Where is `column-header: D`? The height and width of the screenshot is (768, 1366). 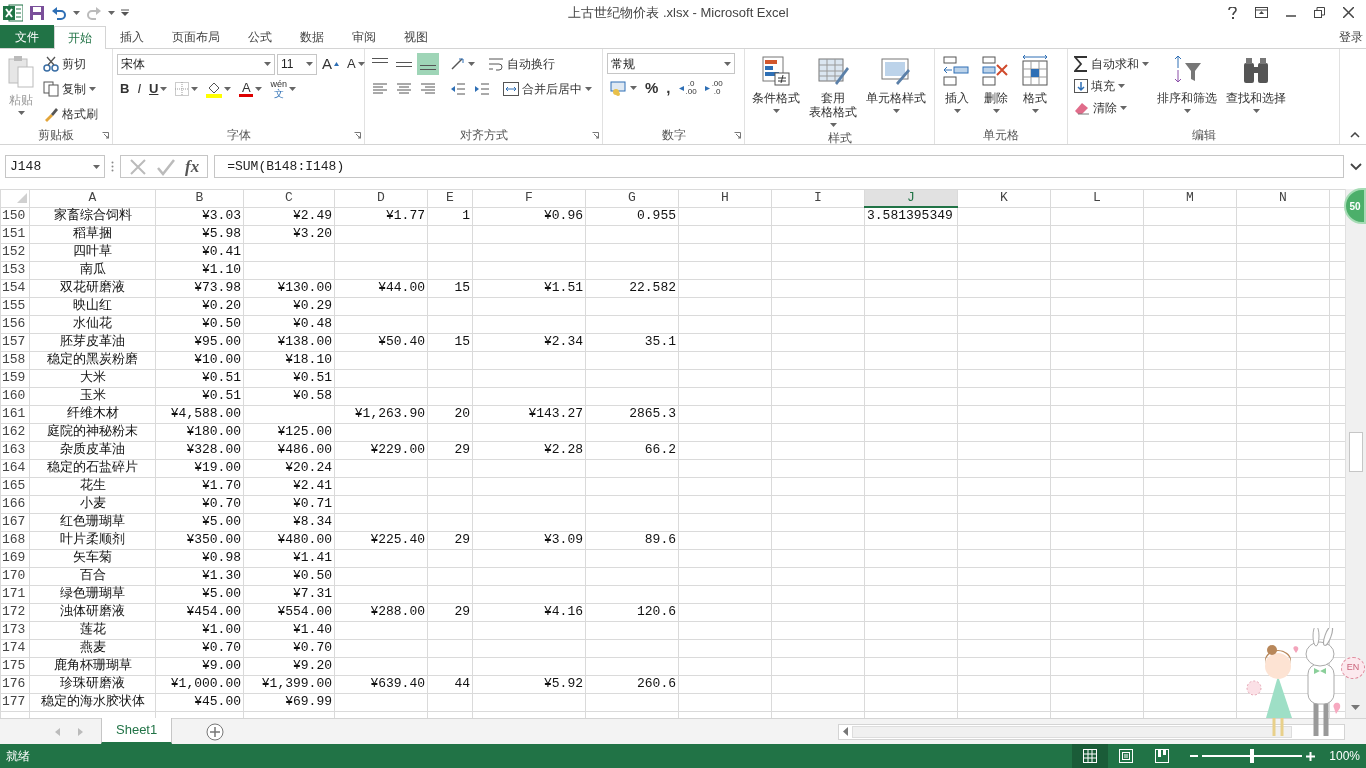 column-header: D is located at coordinates (381, 198).